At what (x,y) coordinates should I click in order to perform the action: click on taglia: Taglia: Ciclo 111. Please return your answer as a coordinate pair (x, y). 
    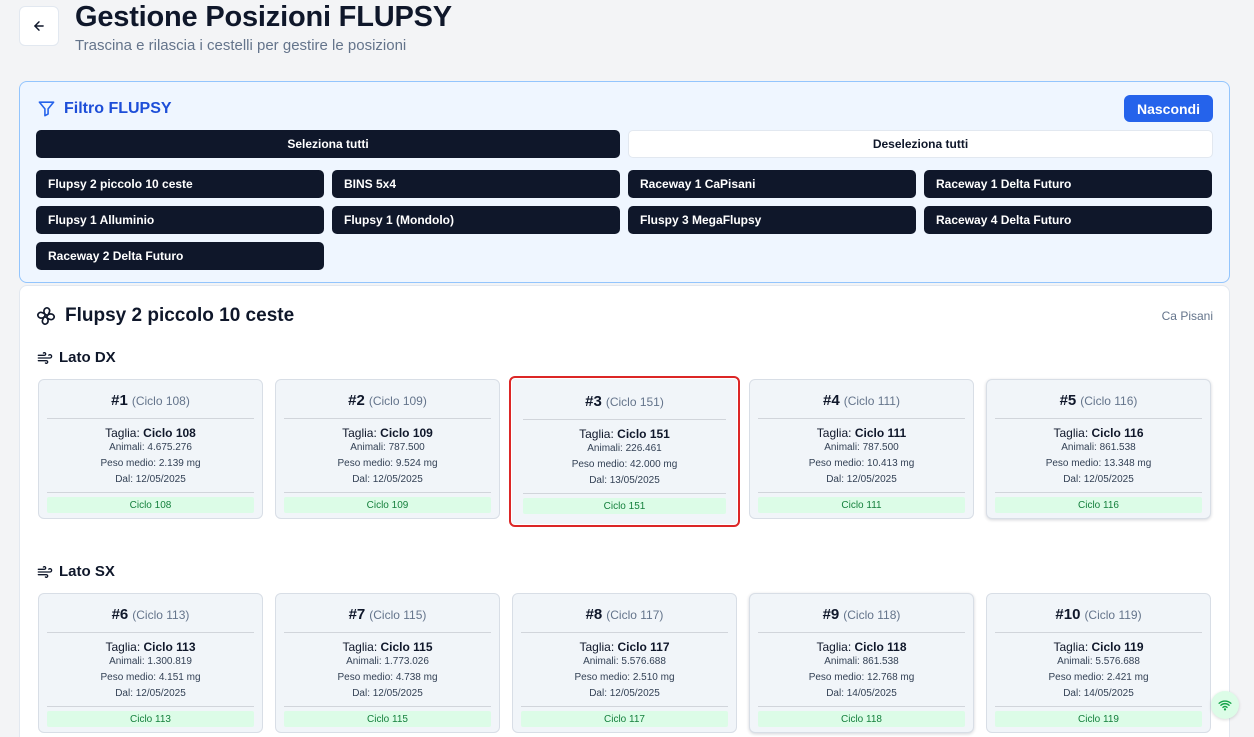
    Looking at the image, I should click on (861, 433).